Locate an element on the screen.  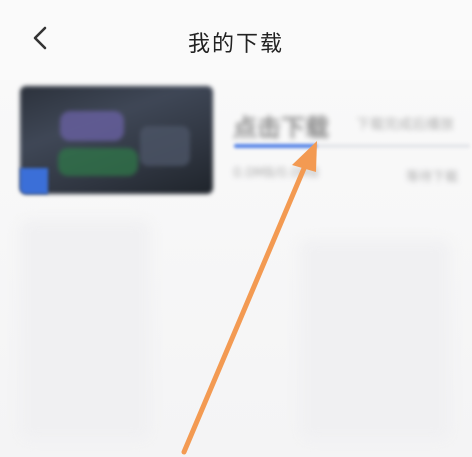
download-progress-fill is located at coordinates (275, 146).